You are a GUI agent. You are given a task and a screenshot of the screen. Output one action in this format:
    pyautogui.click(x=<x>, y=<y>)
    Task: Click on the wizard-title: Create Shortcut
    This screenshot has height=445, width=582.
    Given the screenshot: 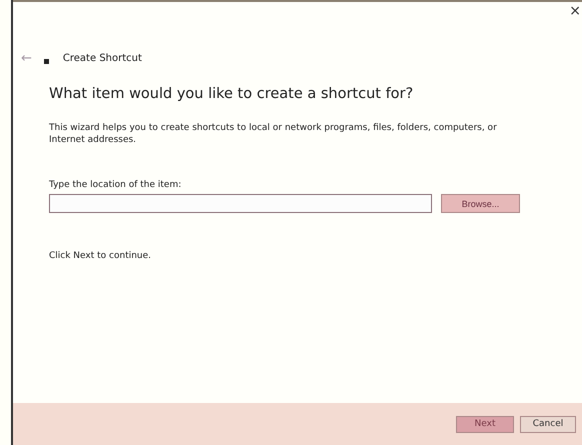 What is the action you would take?
    pyautogui.click(x=102, y=58)
    